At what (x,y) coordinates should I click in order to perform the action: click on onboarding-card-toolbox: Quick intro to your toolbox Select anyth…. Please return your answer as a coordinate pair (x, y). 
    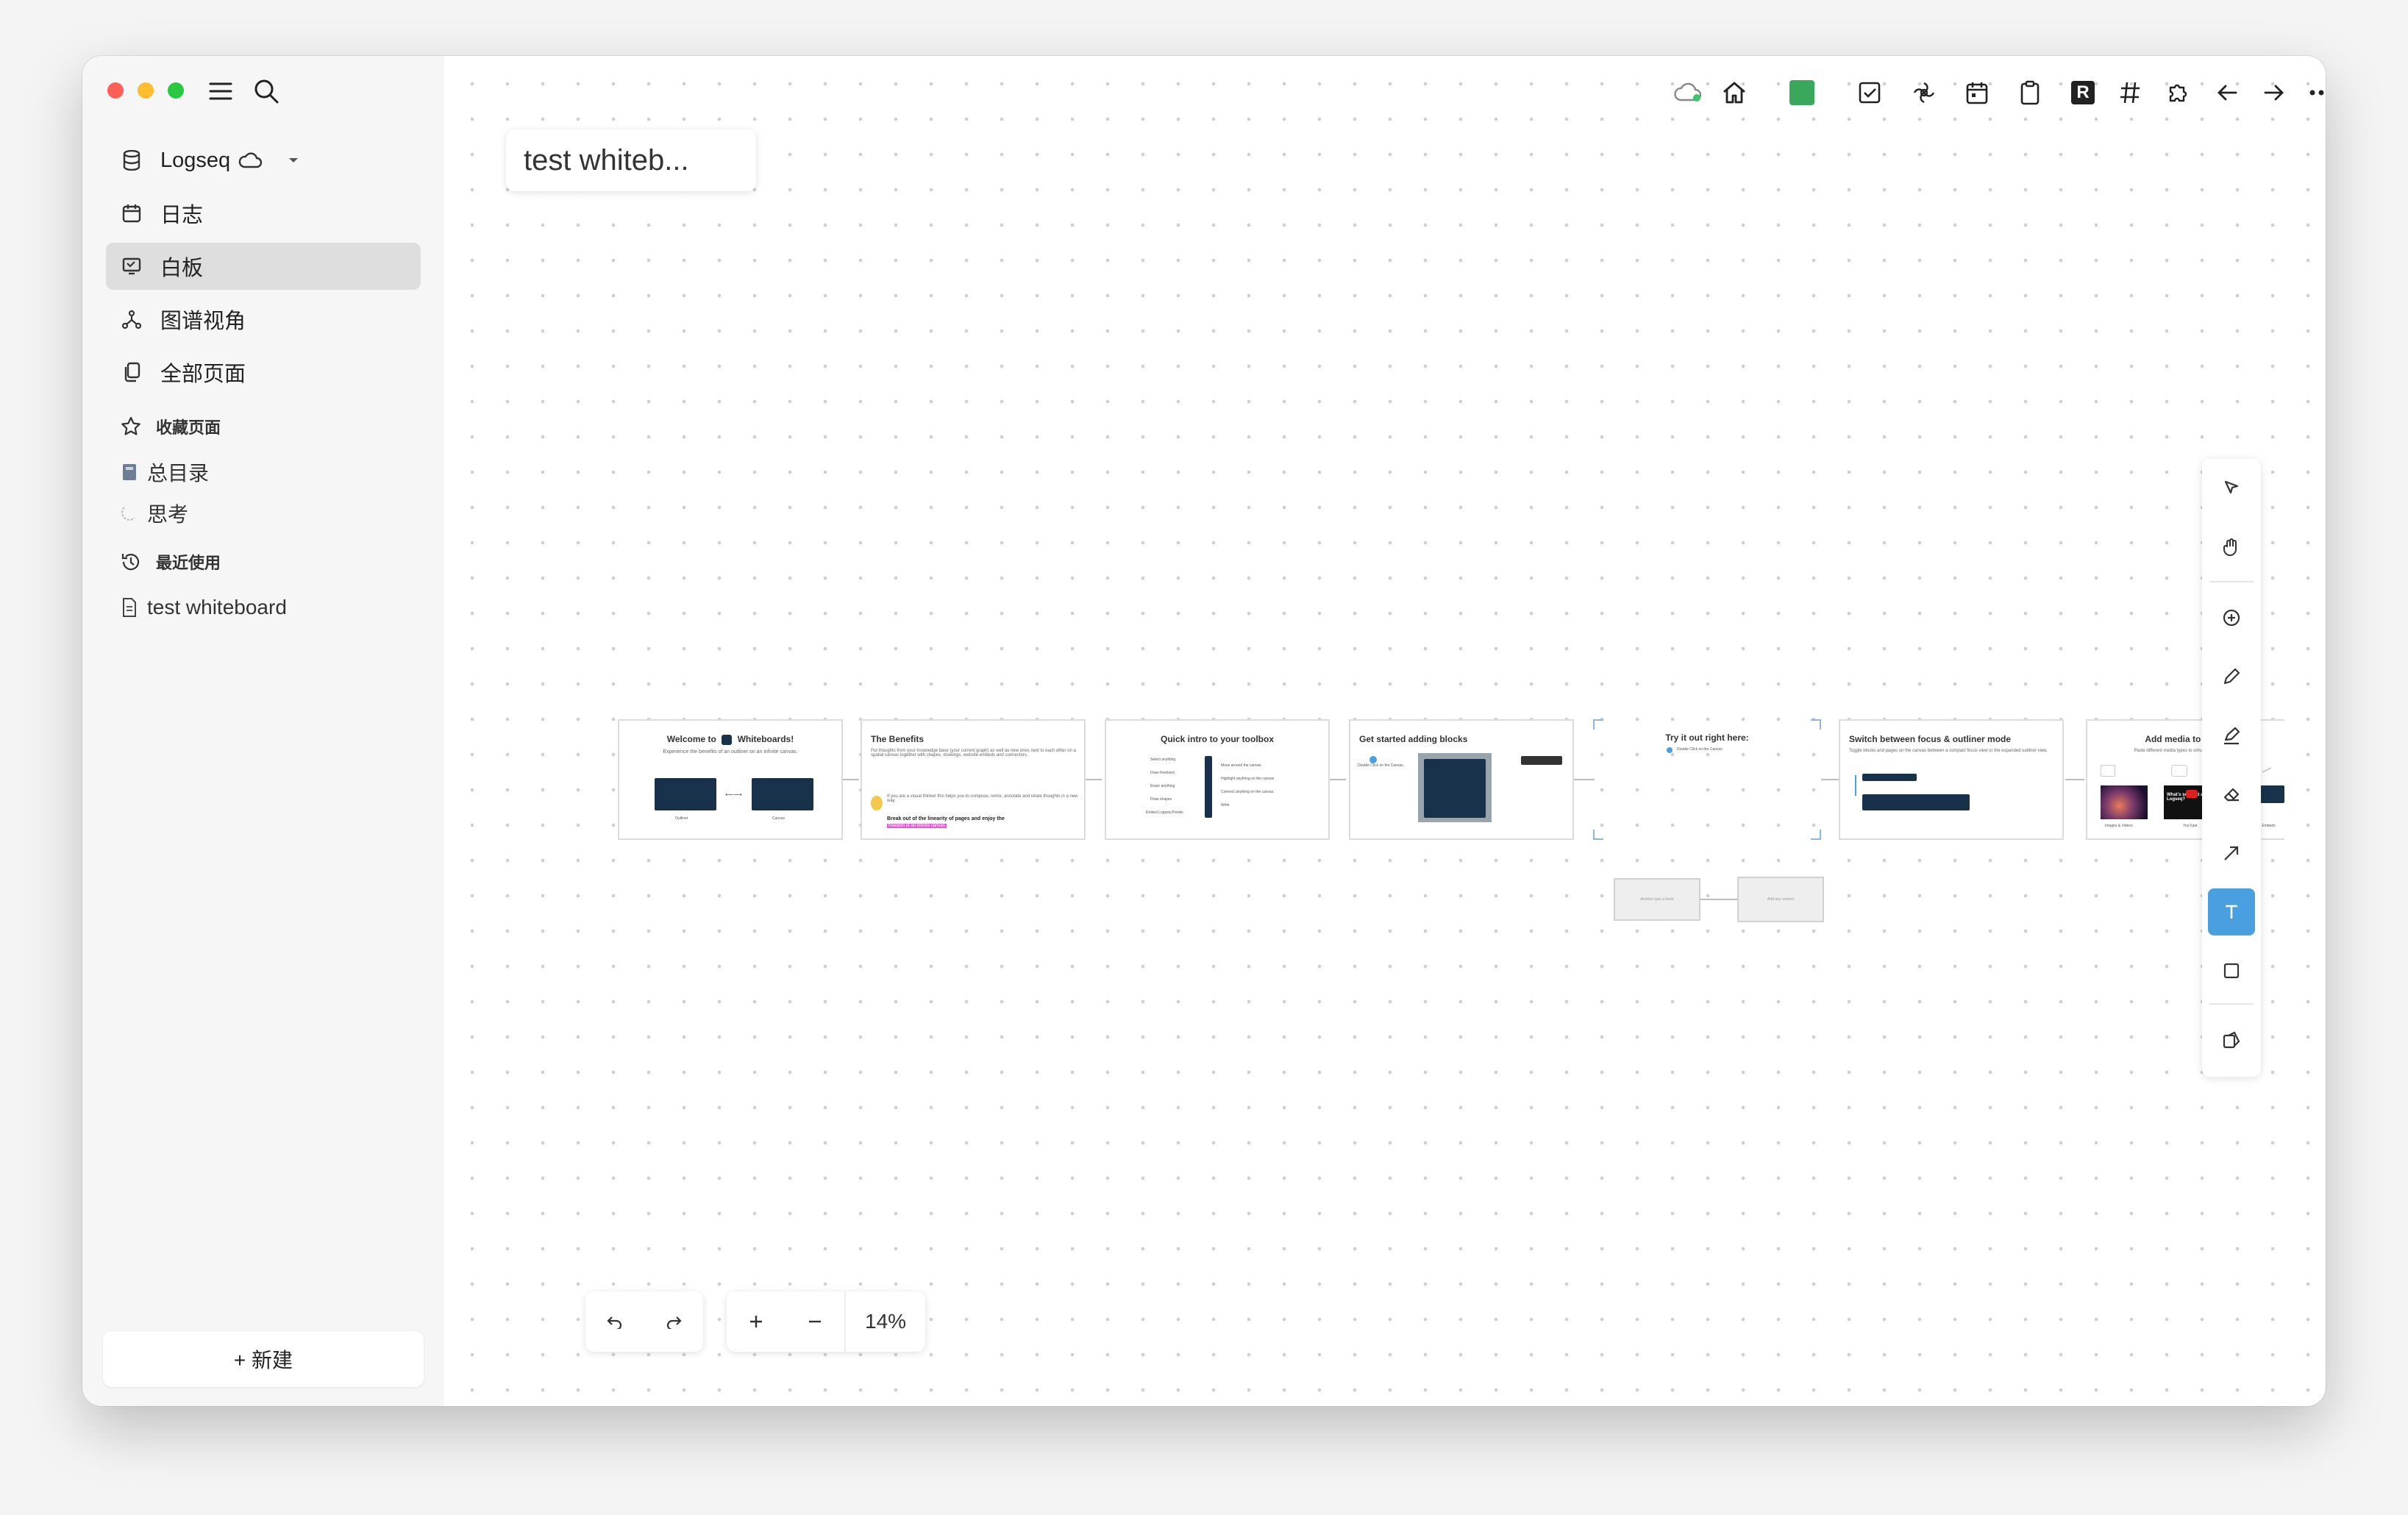
    Looking at the image, I should click on (1217, 779).